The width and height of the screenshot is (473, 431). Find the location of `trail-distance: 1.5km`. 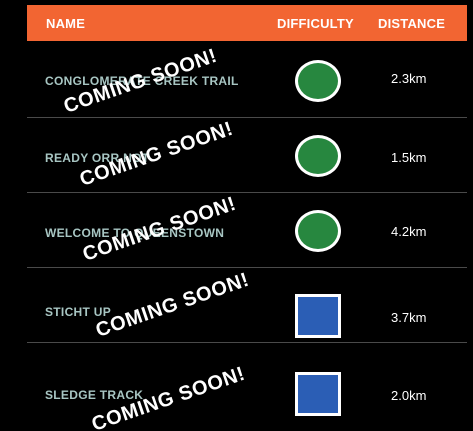

trail-distance: 1.5km is located at coordinates (409, 157).